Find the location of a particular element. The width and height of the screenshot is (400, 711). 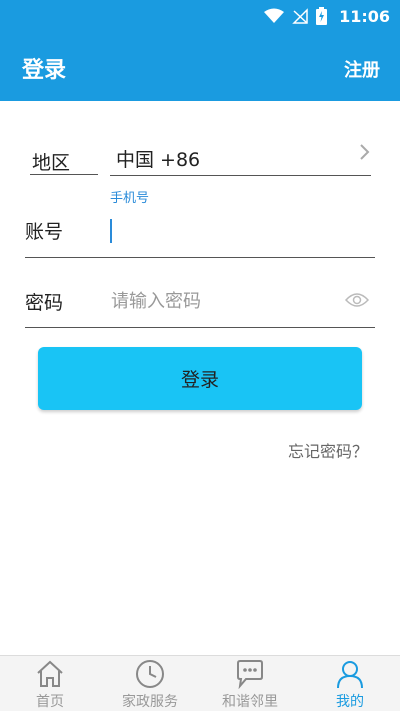

wifi-icon is located at coordinates (274, 16).